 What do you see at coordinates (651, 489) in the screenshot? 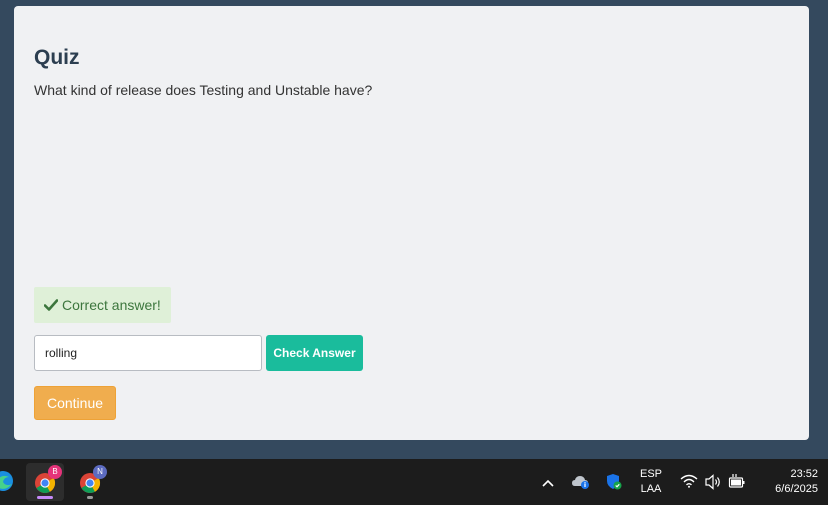
I see `keyboard-layout: LAA` at bounding box center [651, 489].